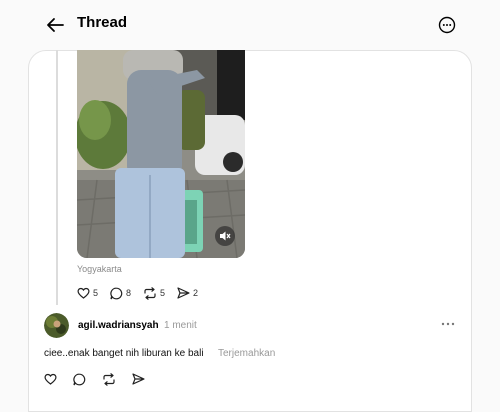 The image size is (500, 412). I want to click on avatar-image, so click(56, 325).